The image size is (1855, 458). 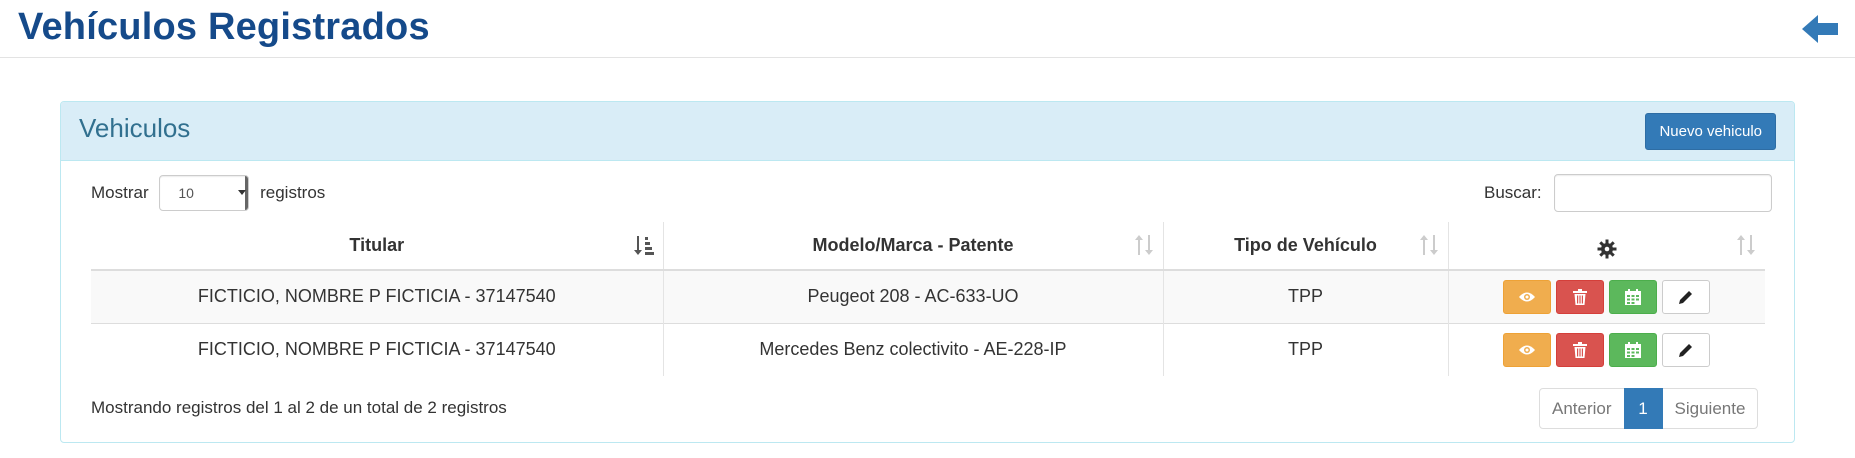 What do you see at coordinates (204, 192) in the screenshot?
I see `page-length-select: 10` at bounding box center [204, 192].